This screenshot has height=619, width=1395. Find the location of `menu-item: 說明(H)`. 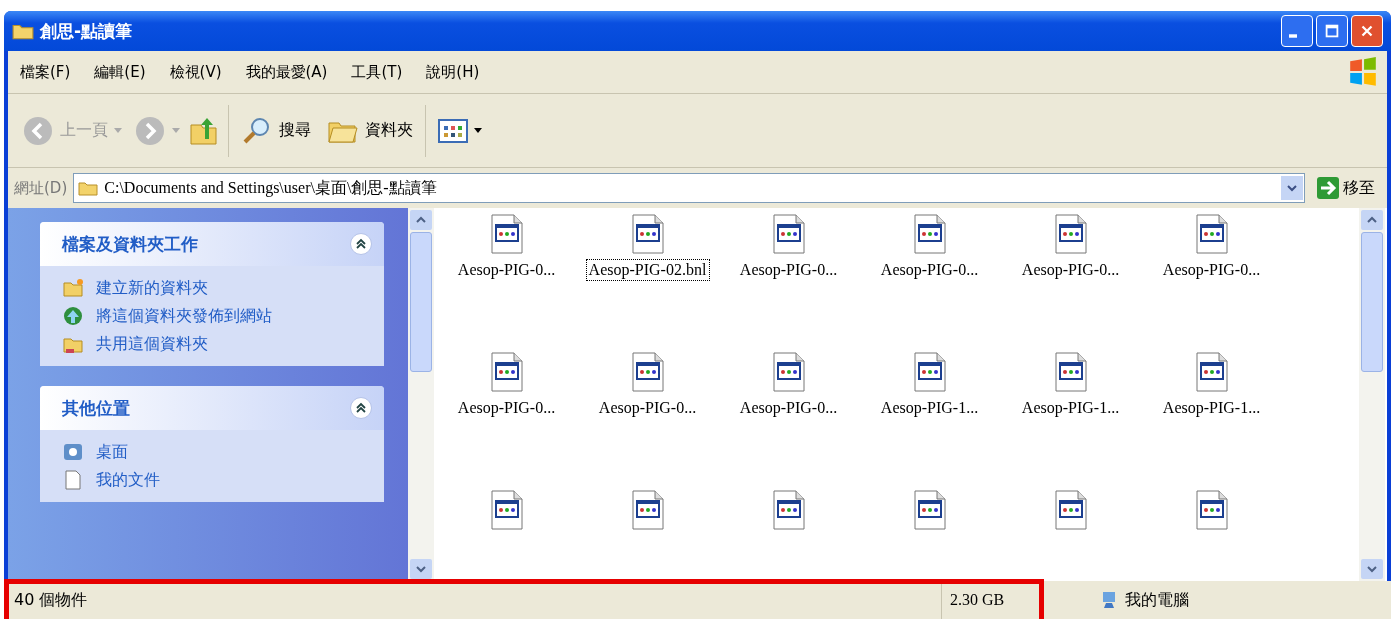

menu-item: 說明(H) is located at coordinates (453, 72).